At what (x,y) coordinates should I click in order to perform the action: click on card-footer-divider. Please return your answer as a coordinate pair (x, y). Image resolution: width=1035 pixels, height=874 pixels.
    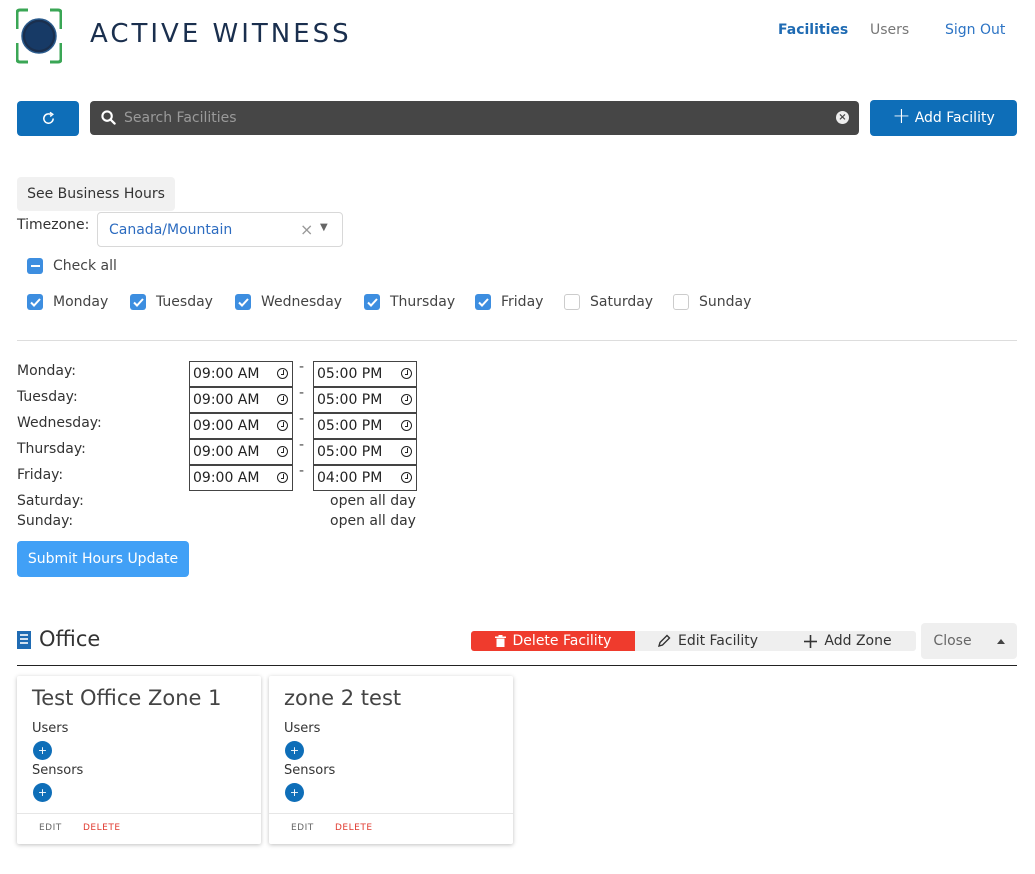
    Looking at the image, I should click on (391, 813).